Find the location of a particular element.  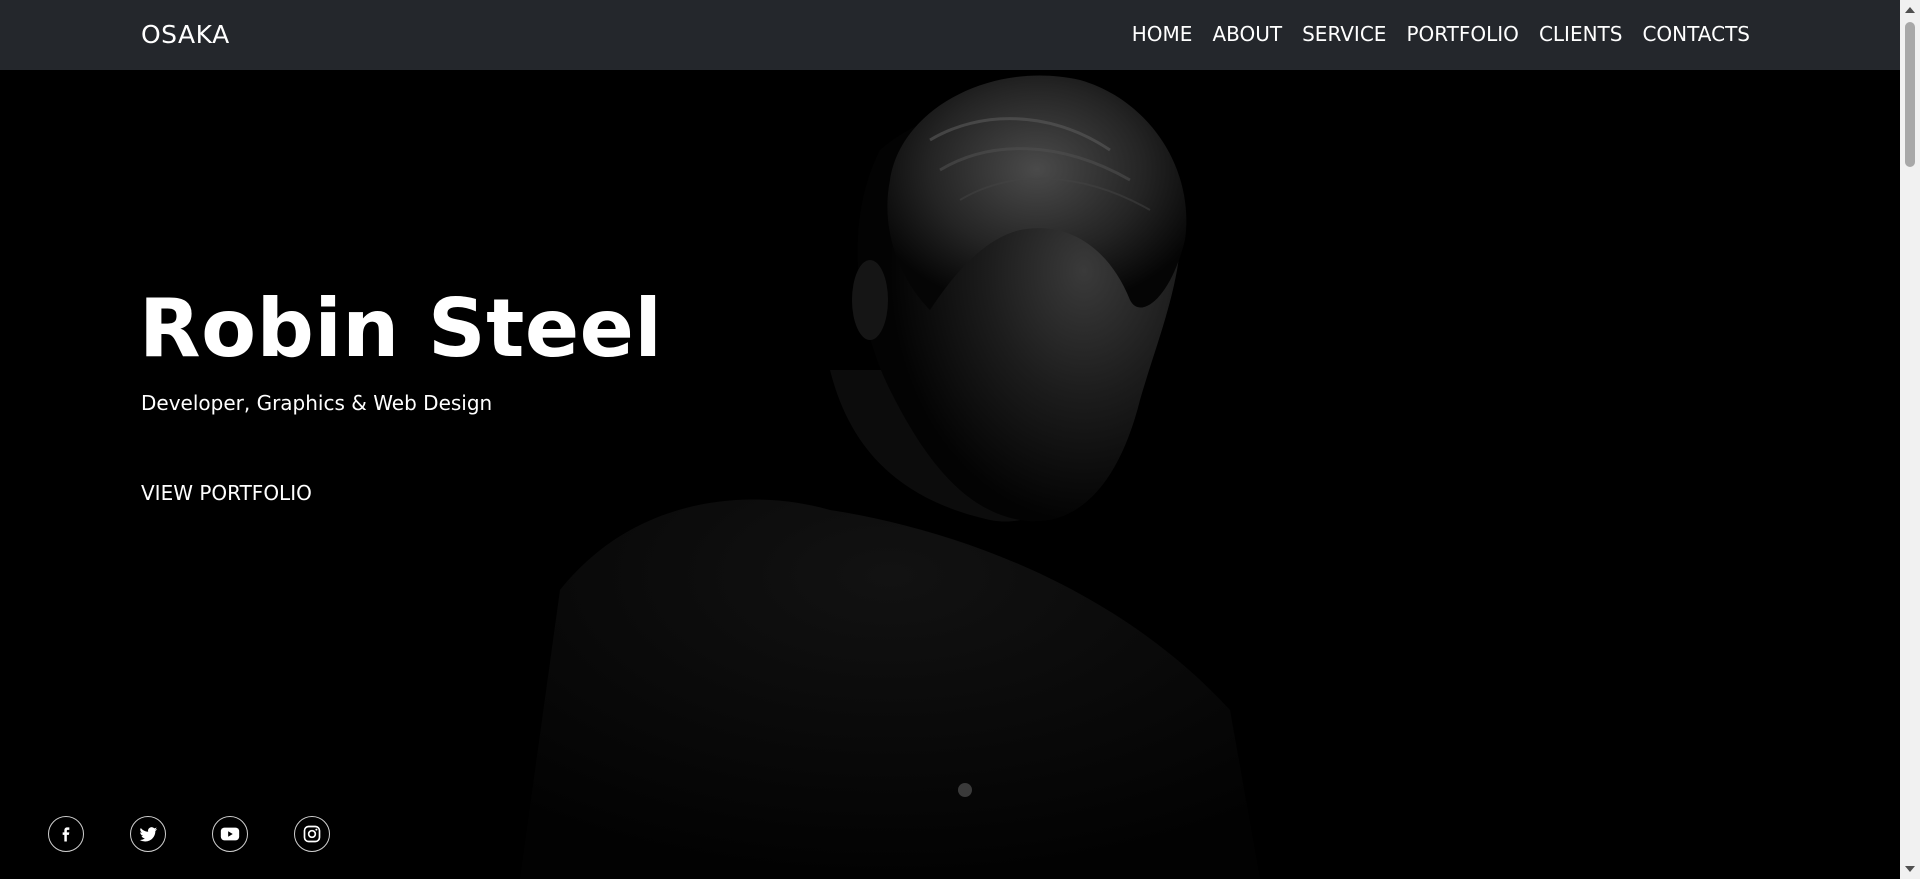

scroll-up-icon is located at coordinates (1910, 10).